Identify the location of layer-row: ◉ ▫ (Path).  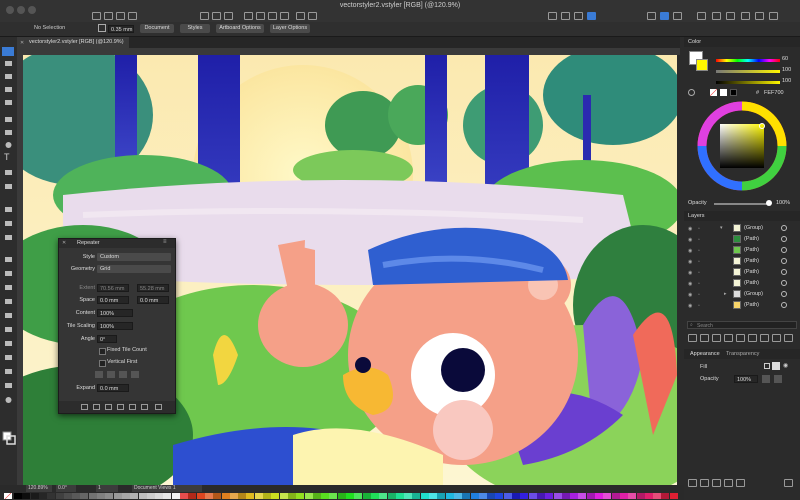
(742, 272).